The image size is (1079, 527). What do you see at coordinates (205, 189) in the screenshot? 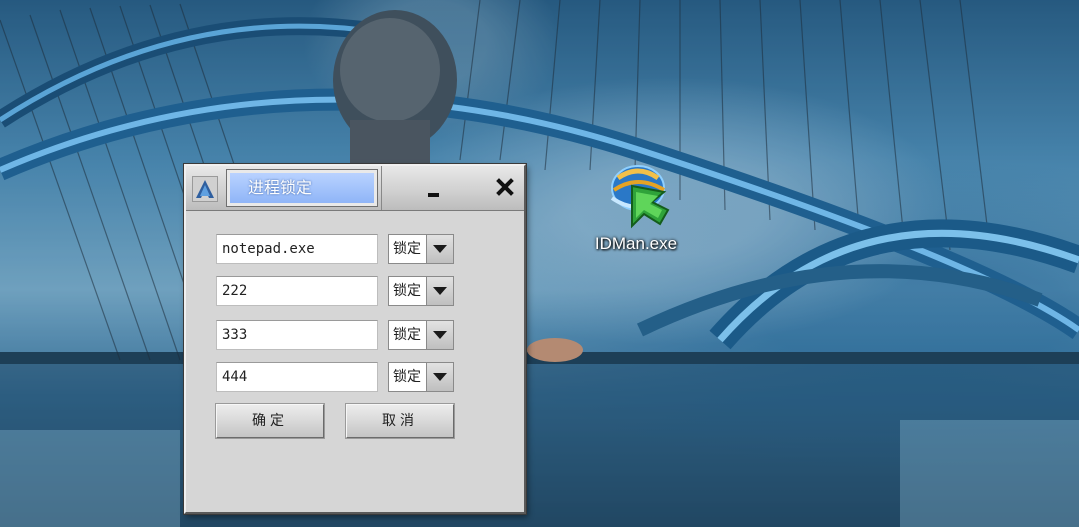
I see `app-logo-icon` at bounding box center [205, 189].